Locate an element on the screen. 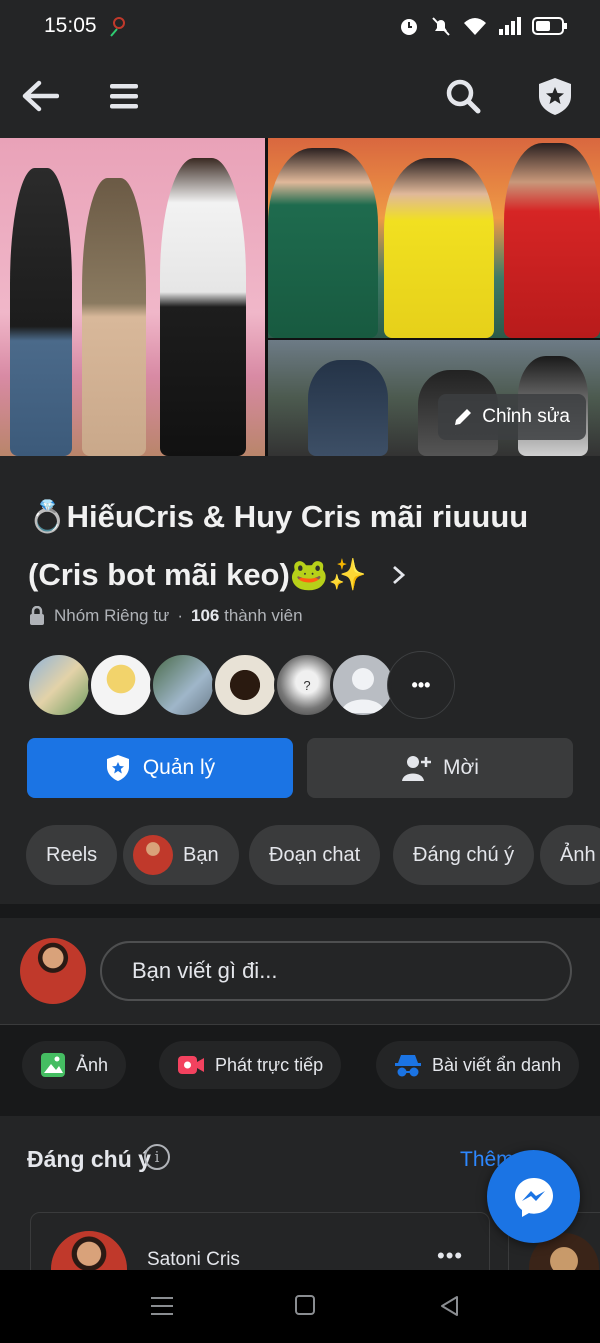 The image size is (600, 1343). live-post-button: Phát trực tiếp is located at coordinates (250, 1065).